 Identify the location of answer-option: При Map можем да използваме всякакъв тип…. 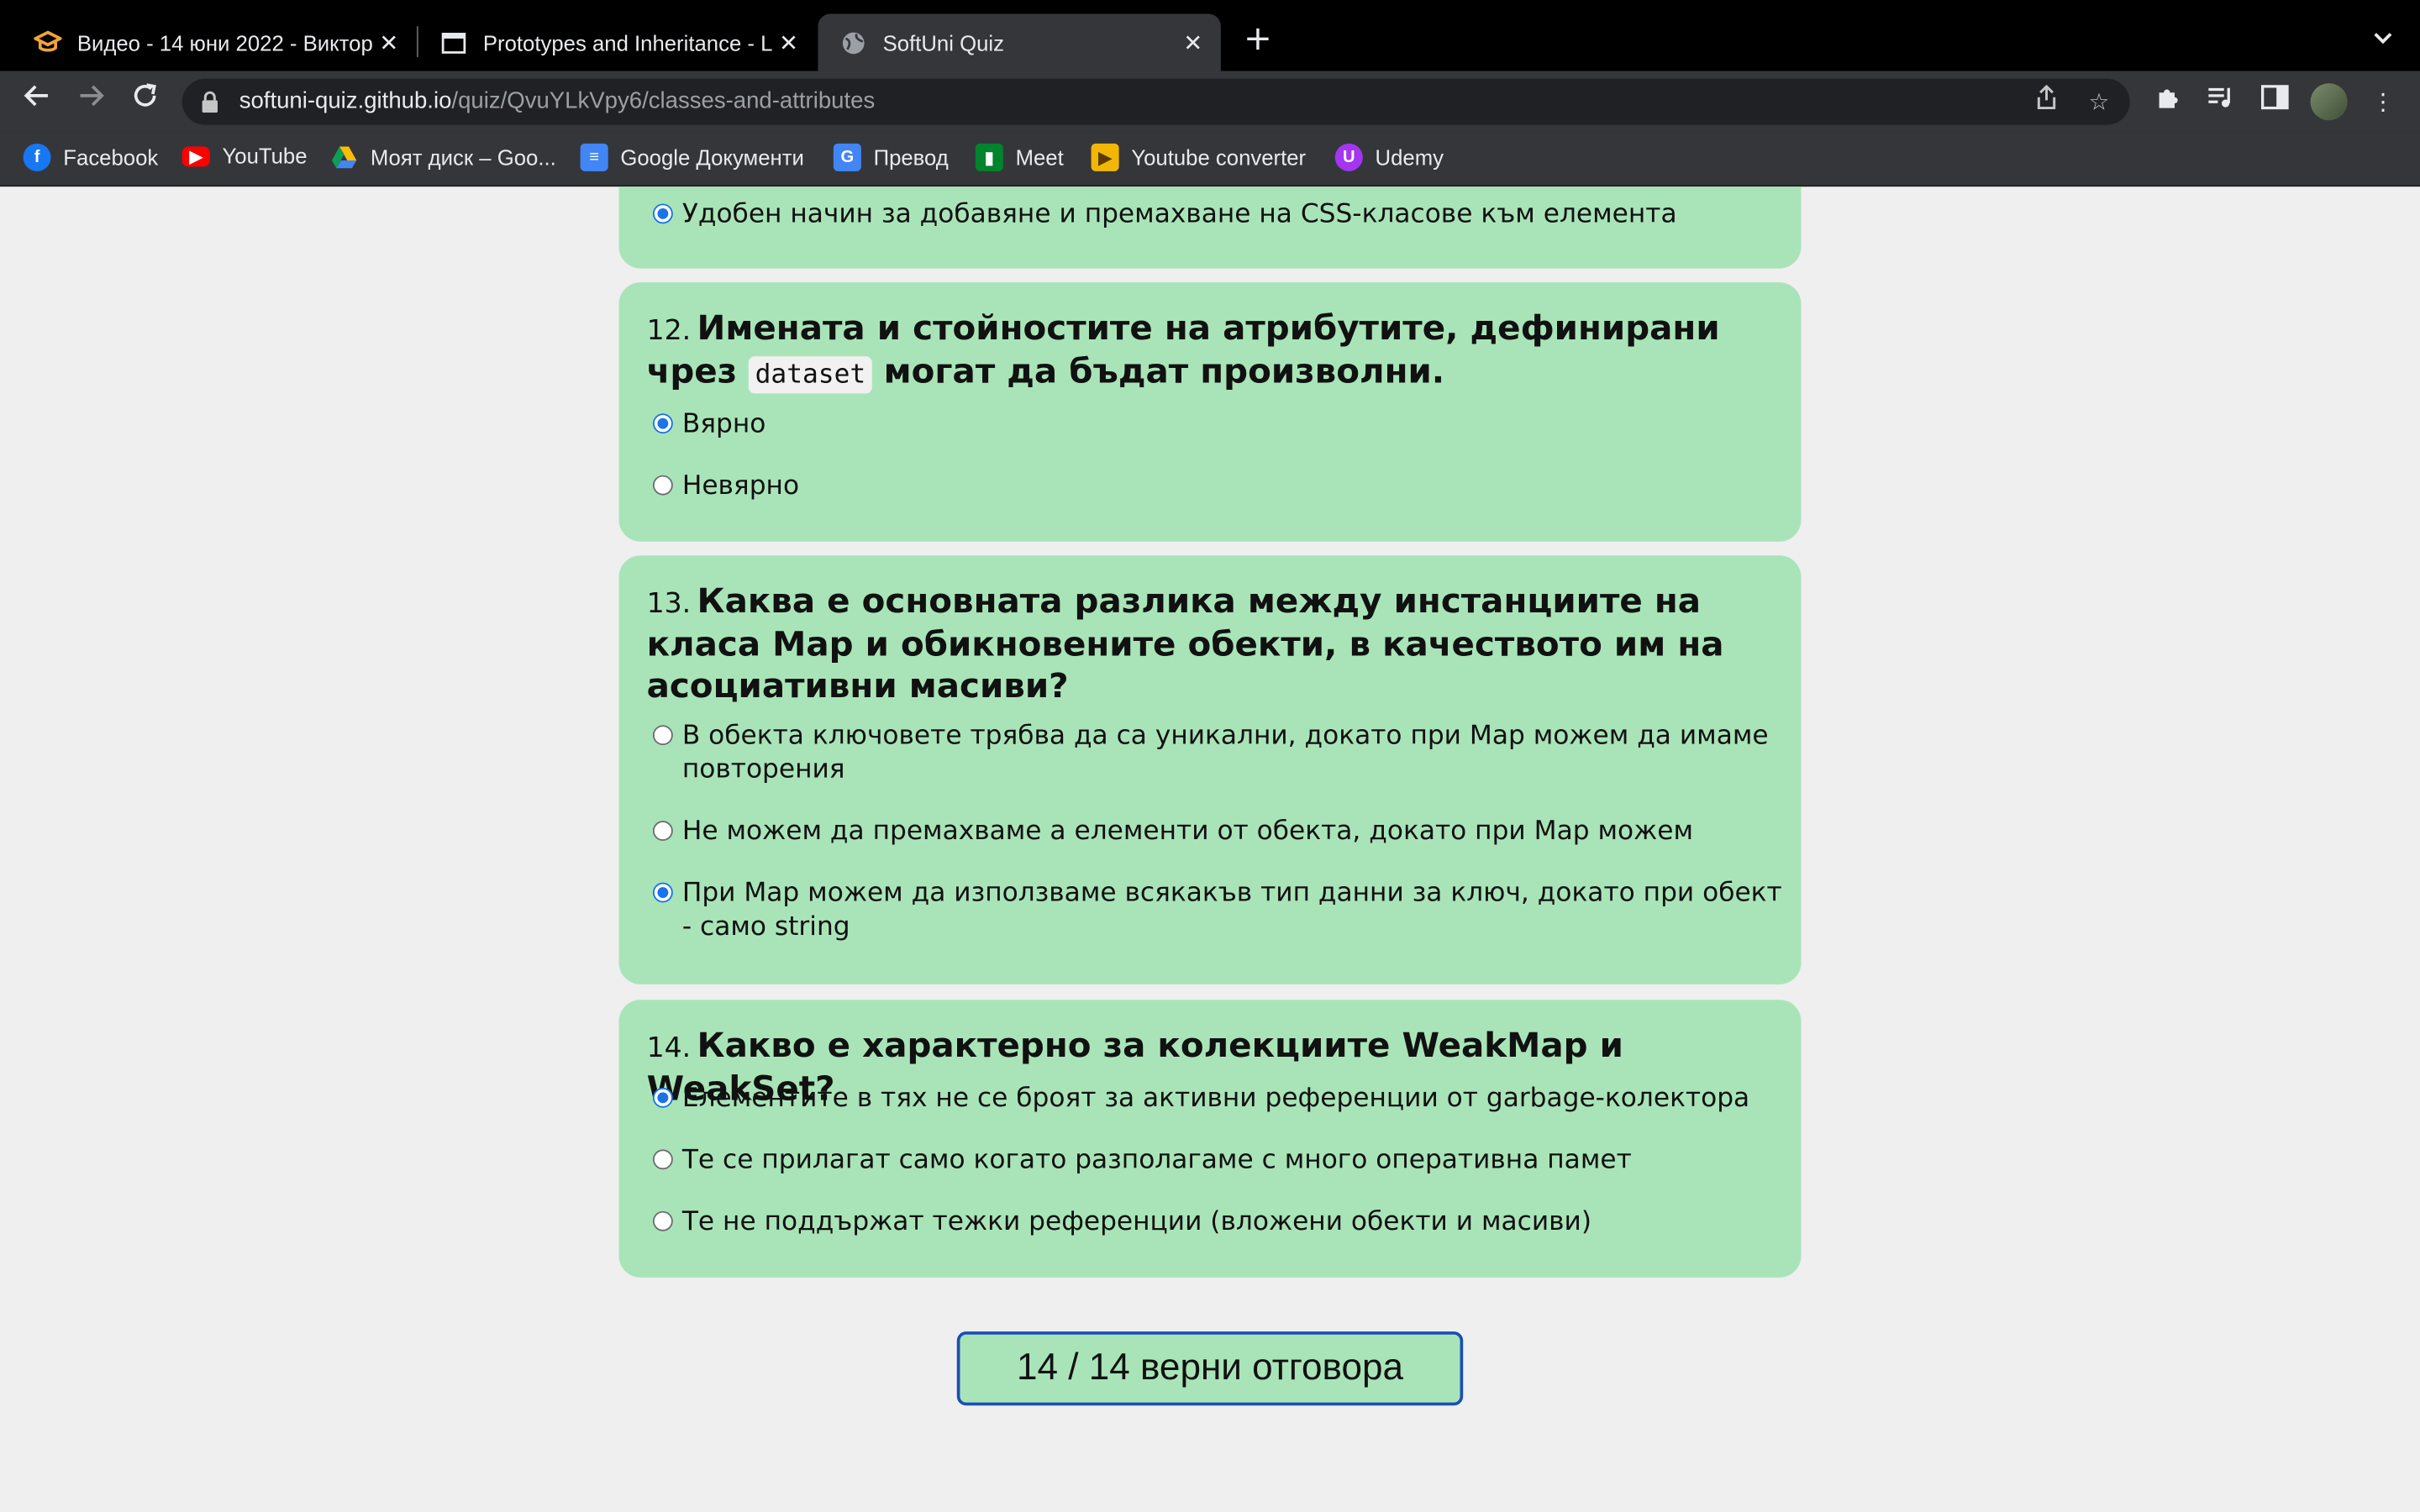
(1221, 910).